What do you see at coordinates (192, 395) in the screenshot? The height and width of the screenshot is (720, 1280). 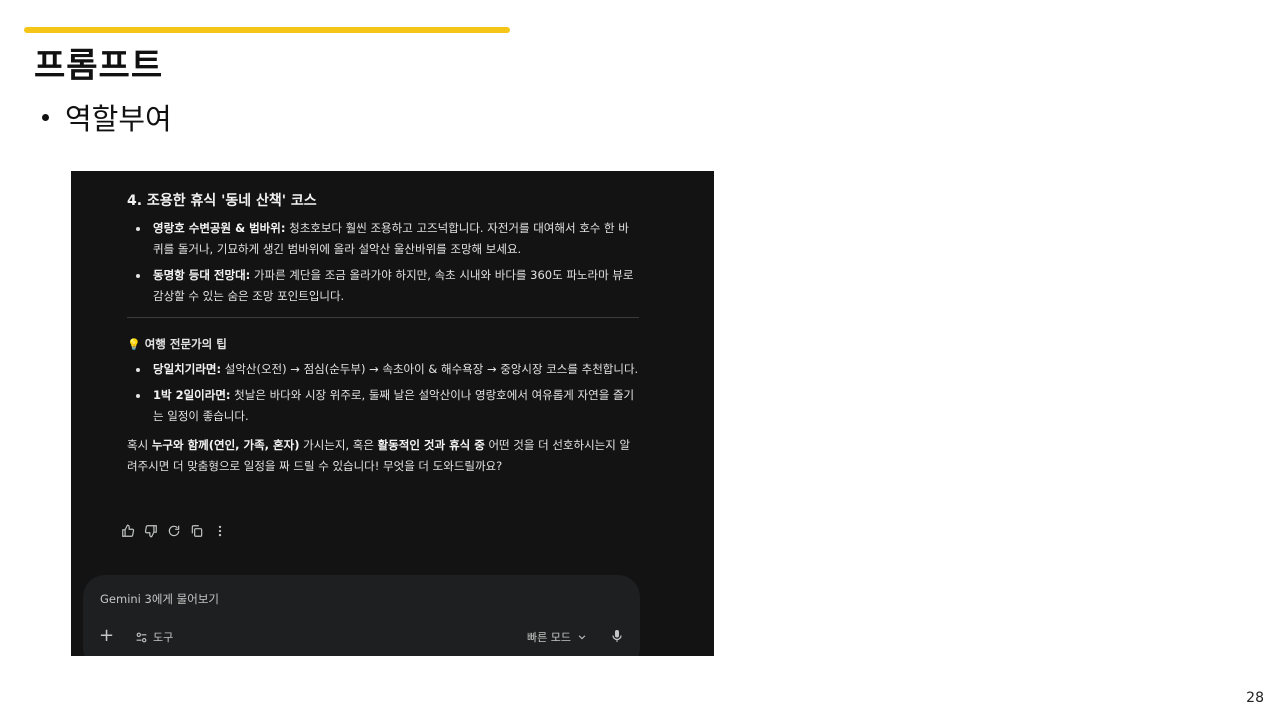 I see `tip-bold: 1박 2일이라면:` at bounding box center [192, 395].